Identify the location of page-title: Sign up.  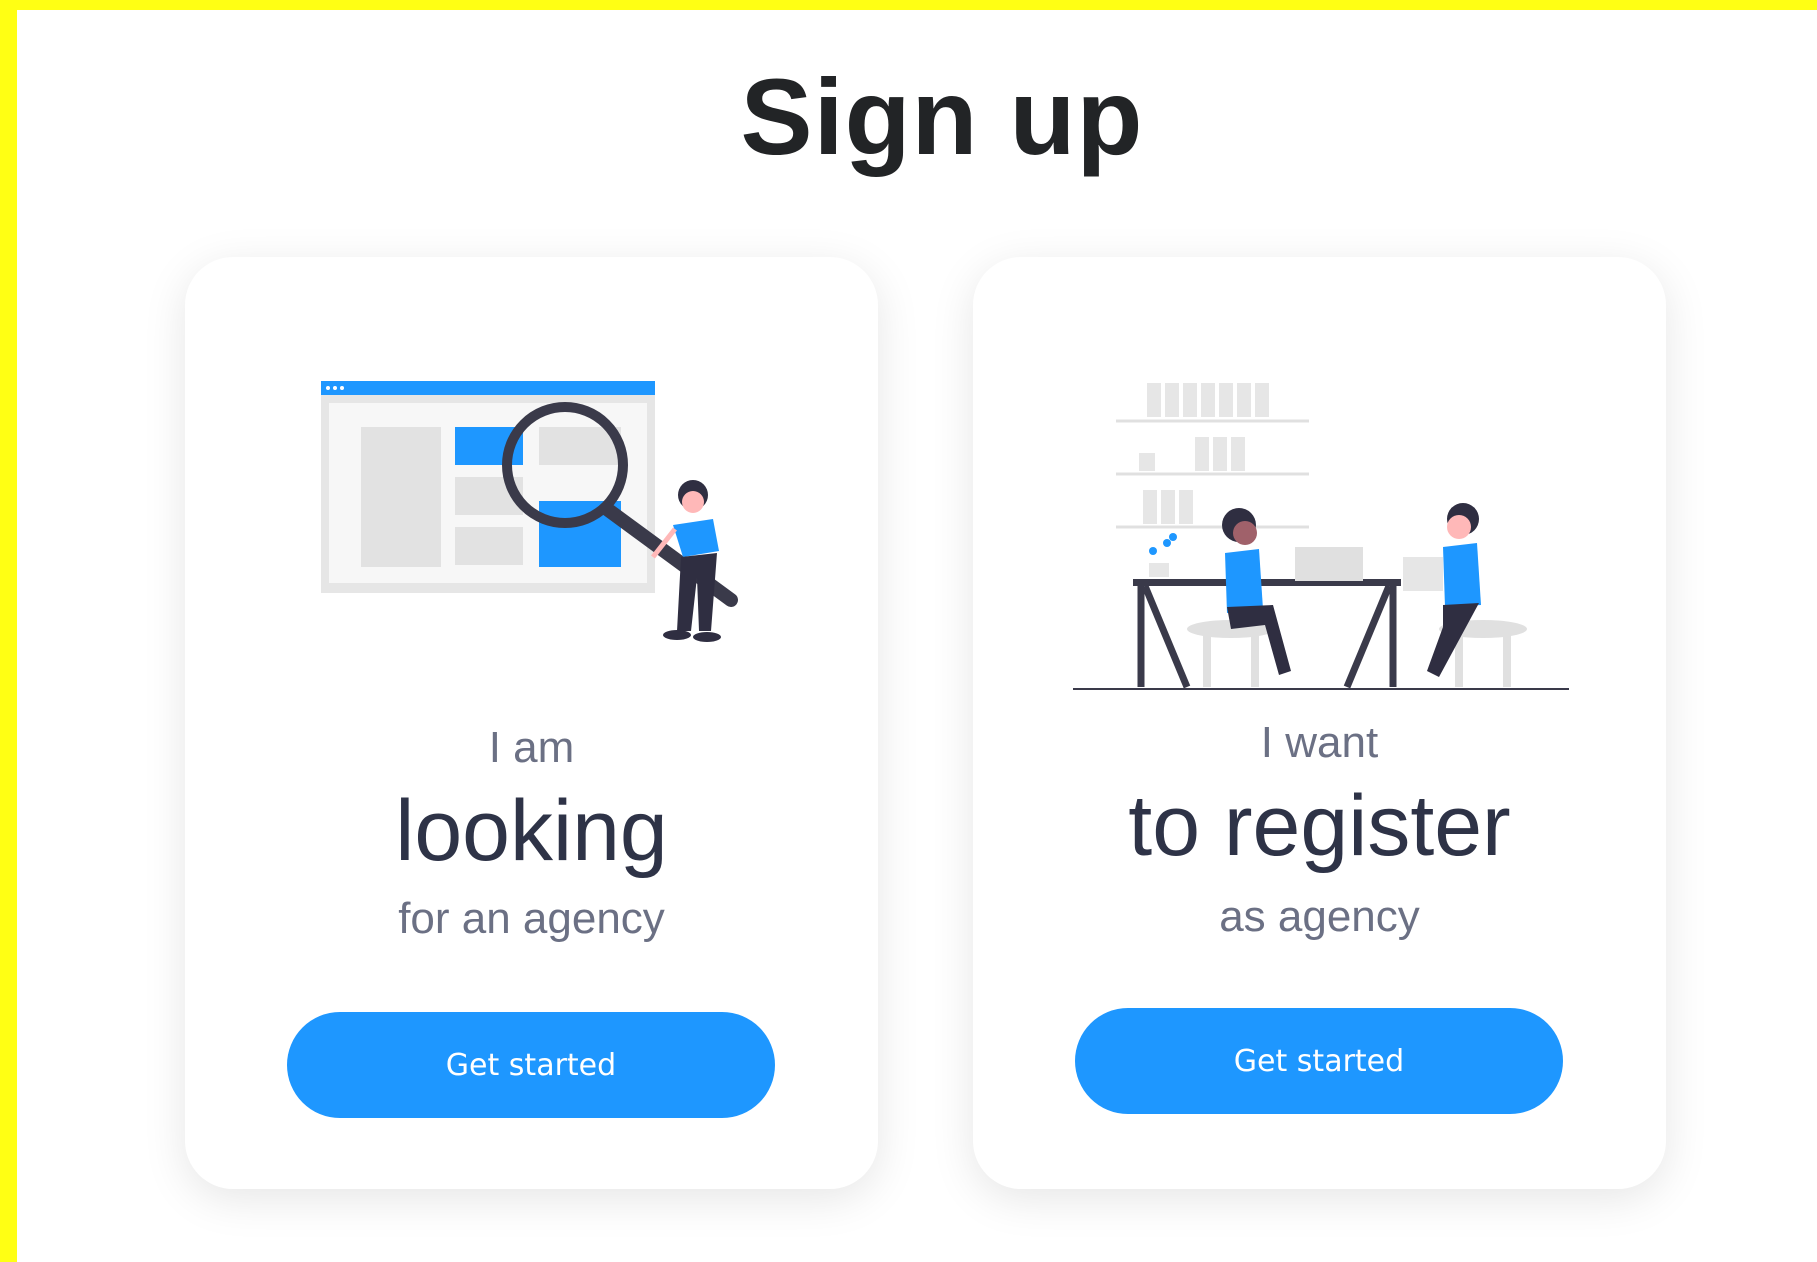
(942, 116).